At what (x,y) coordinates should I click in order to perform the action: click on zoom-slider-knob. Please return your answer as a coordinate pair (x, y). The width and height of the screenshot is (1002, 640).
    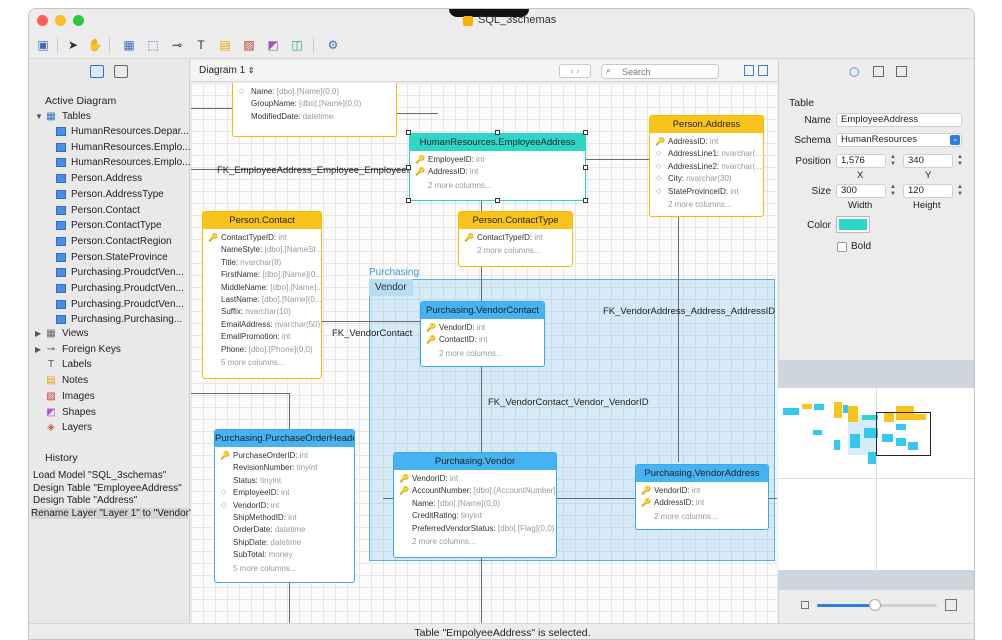
    Looking at the image, I should click on (874, 605).